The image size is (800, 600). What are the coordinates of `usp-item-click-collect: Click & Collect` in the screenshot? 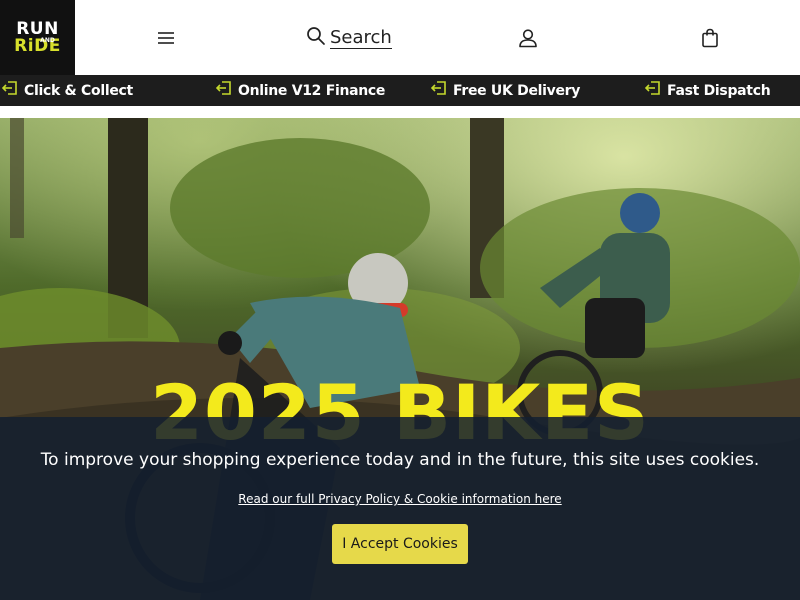 It's located at (67, 90).